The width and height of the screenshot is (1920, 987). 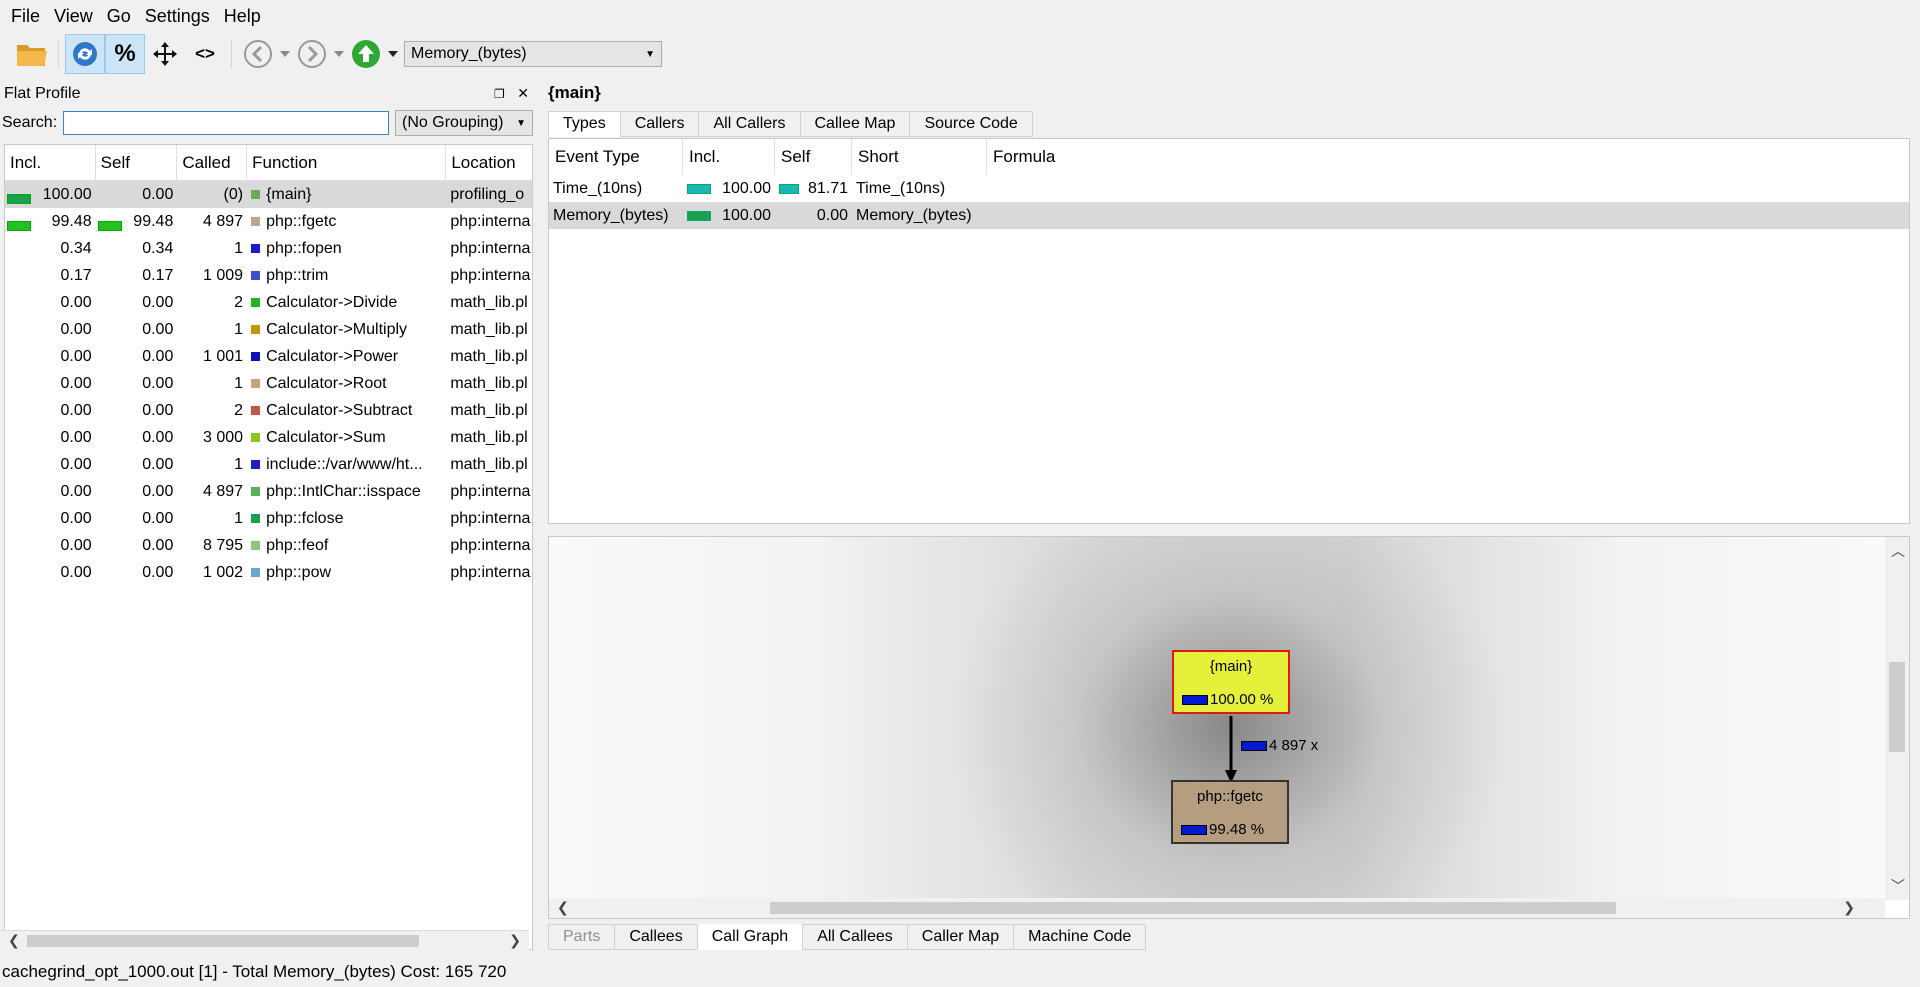 What do you see at coordinates (223, 545) in the screenshot?
I see `cell-called: 8 795` at bounding box center [223, 545].